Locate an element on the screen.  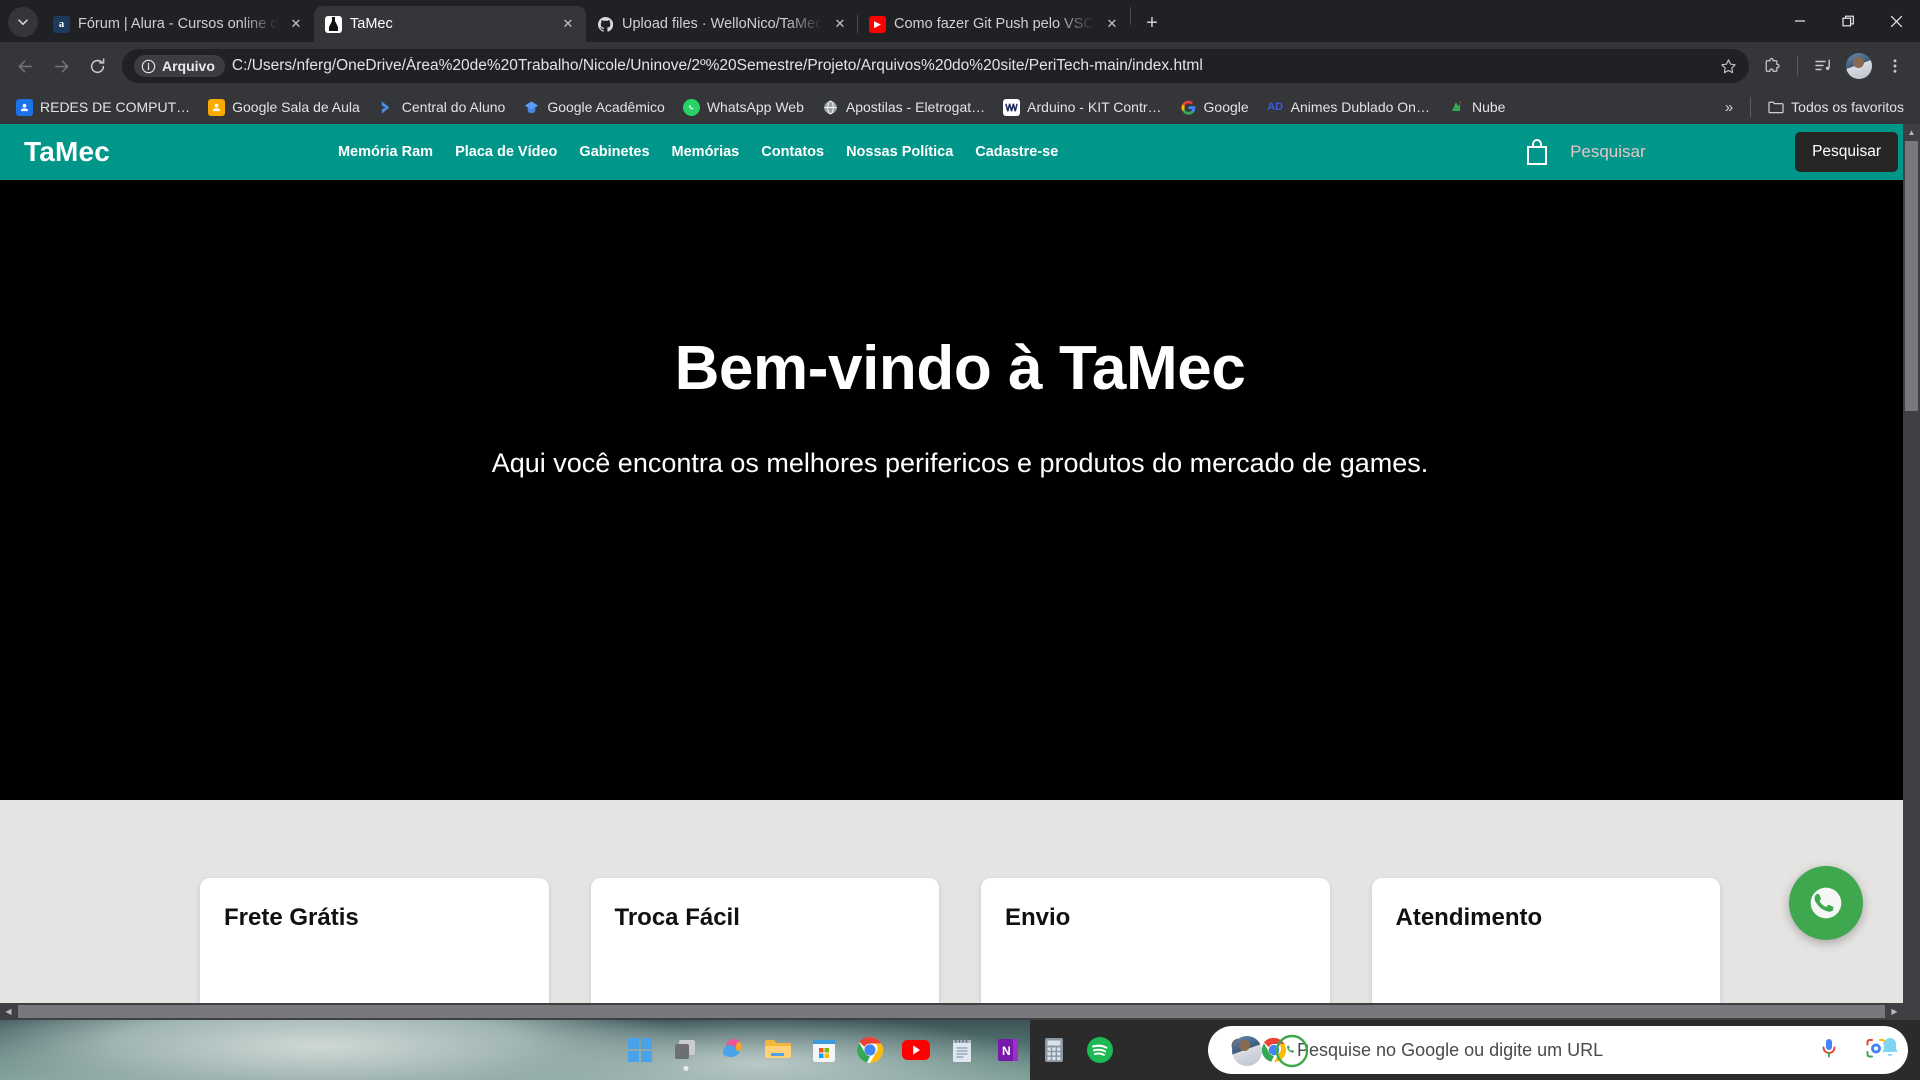
bookmark-item: WhatsApp Web is located at coordinates (743, 107).